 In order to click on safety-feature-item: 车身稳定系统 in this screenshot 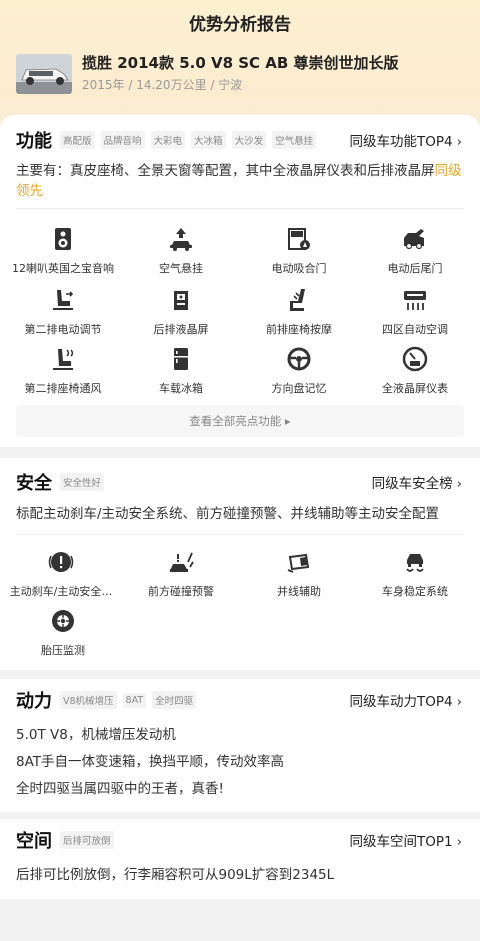, I will do `click(415, 574)`.